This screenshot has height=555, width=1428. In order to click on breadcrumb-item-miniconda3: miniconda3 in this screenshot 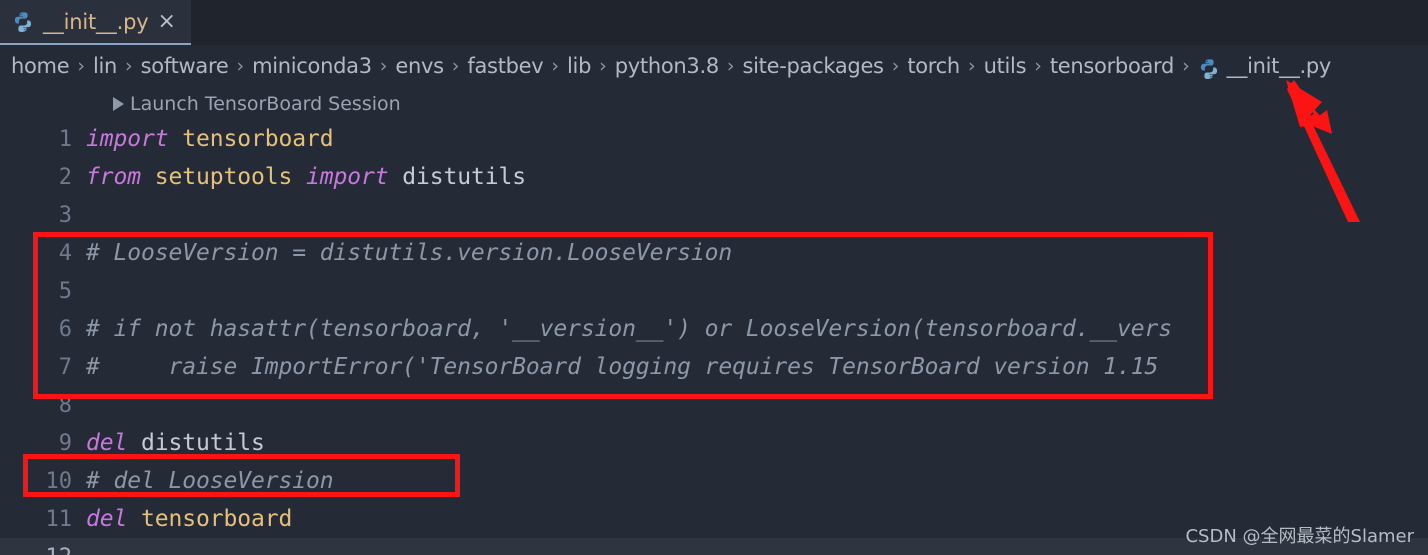, I will do `click(312, 66)`.